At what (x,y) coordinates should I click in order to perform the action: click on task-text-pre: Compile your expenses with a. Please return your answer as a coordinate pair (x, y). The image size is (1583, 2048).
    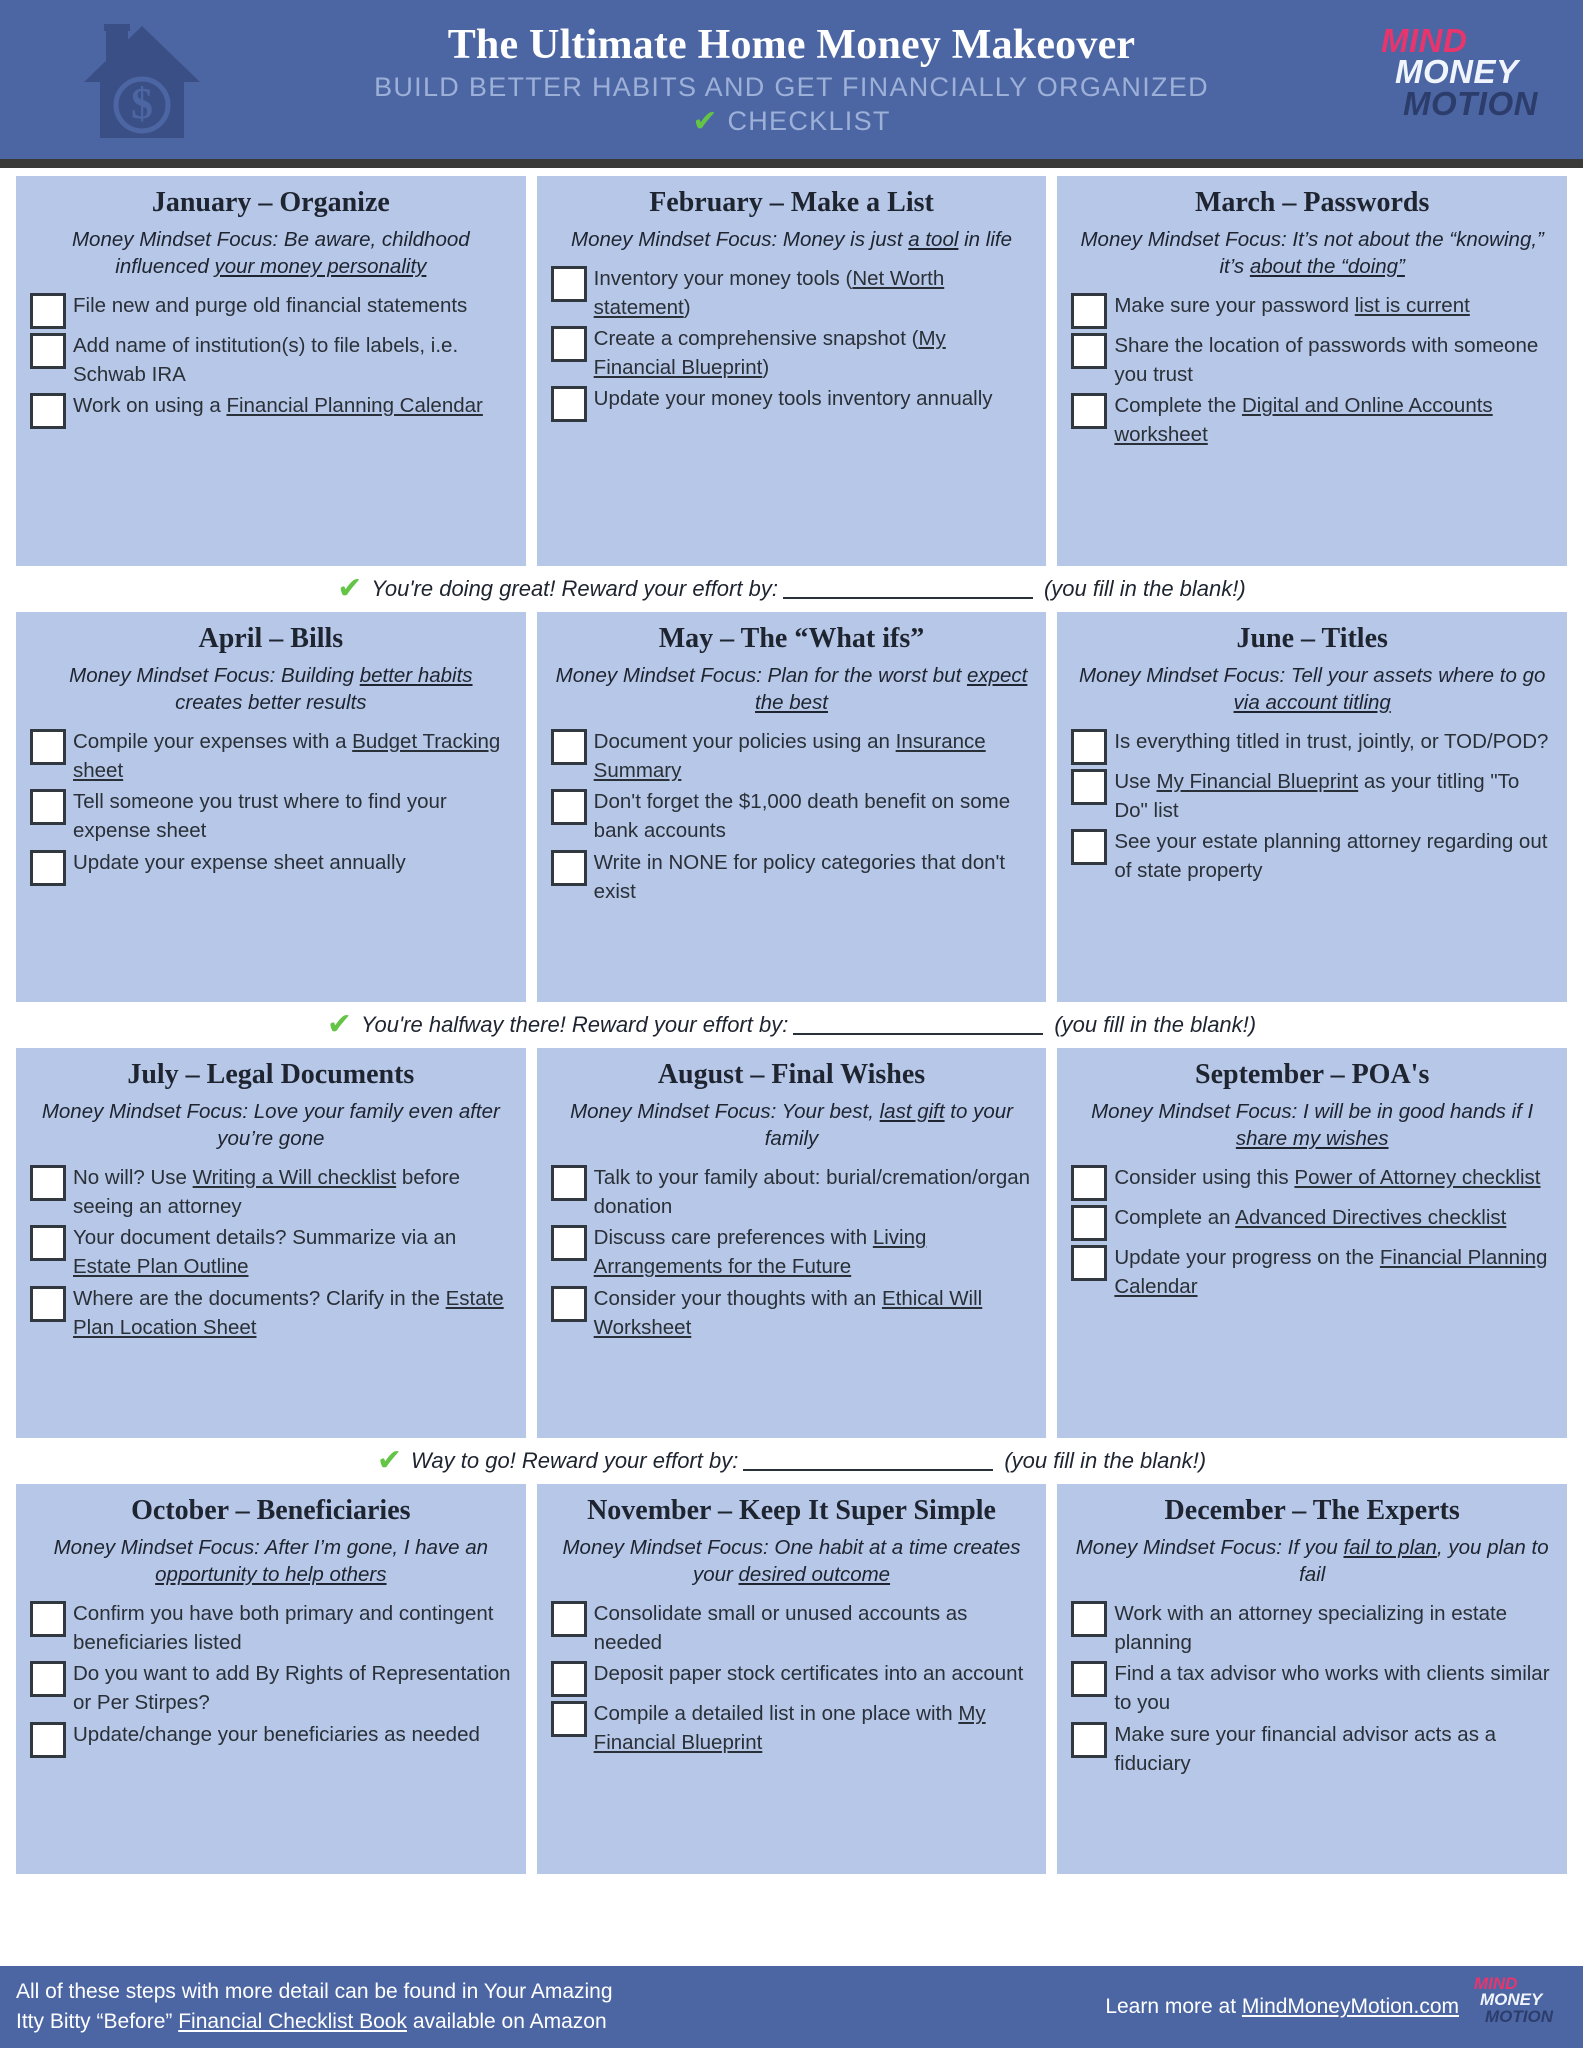
    Looking at the image, I should click on (213, 742).